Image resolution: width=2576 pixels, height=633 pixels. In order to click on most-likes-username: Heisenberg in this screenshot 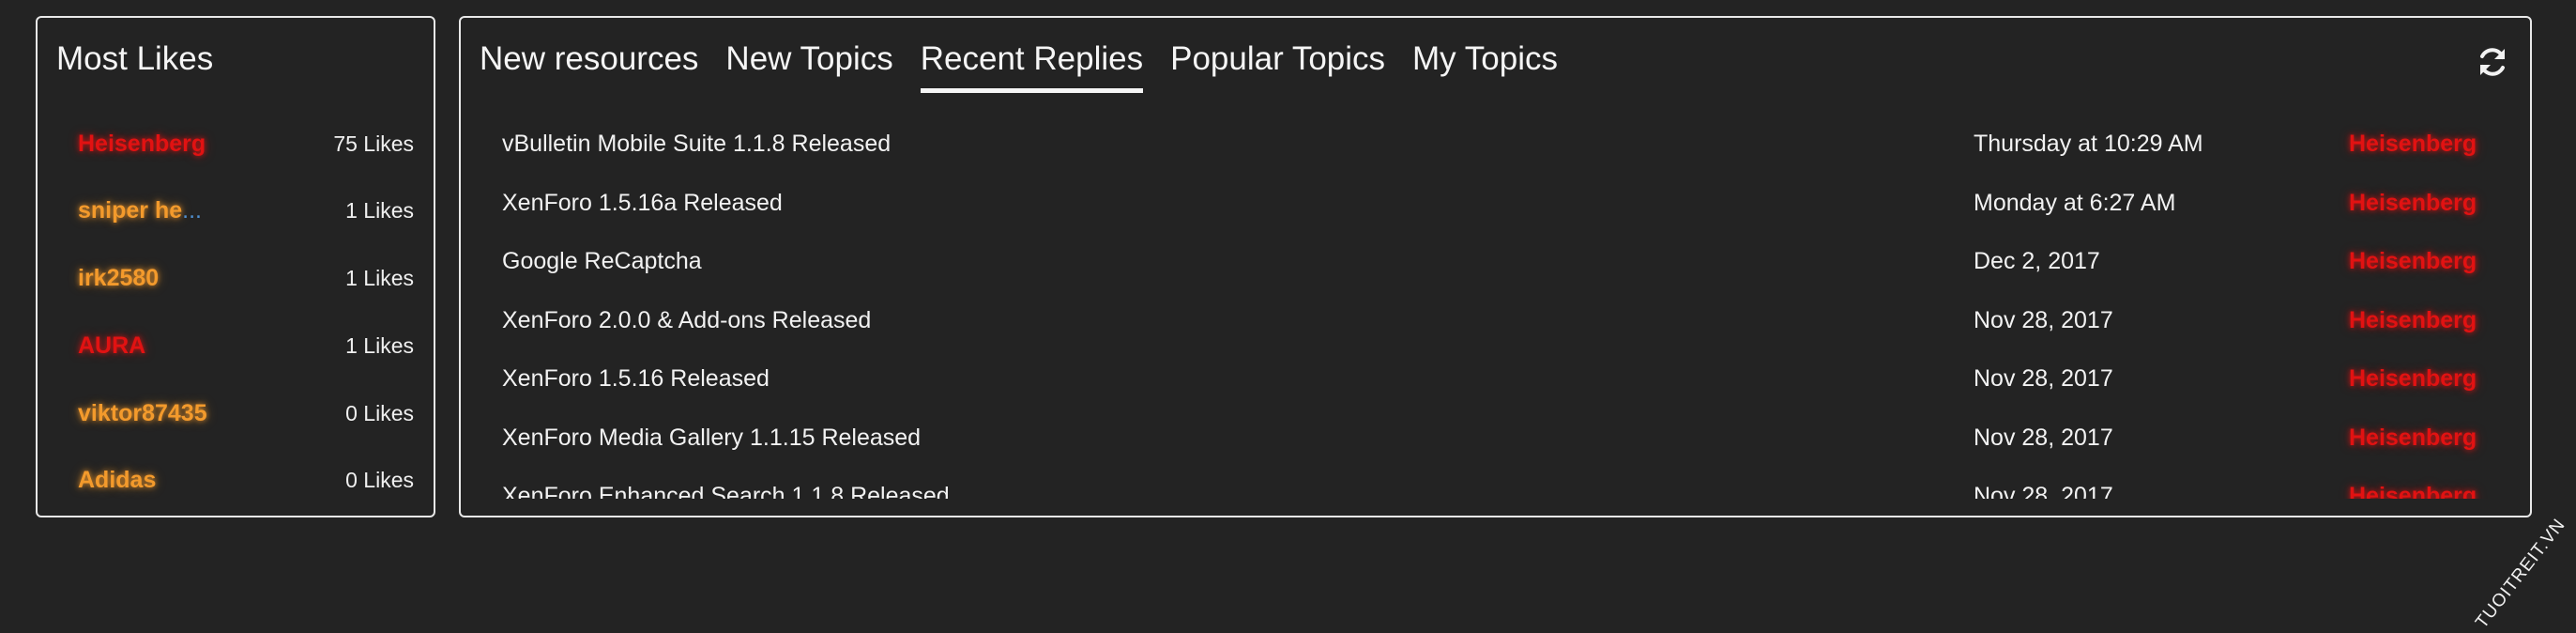, I will do `click(142, 143)`.